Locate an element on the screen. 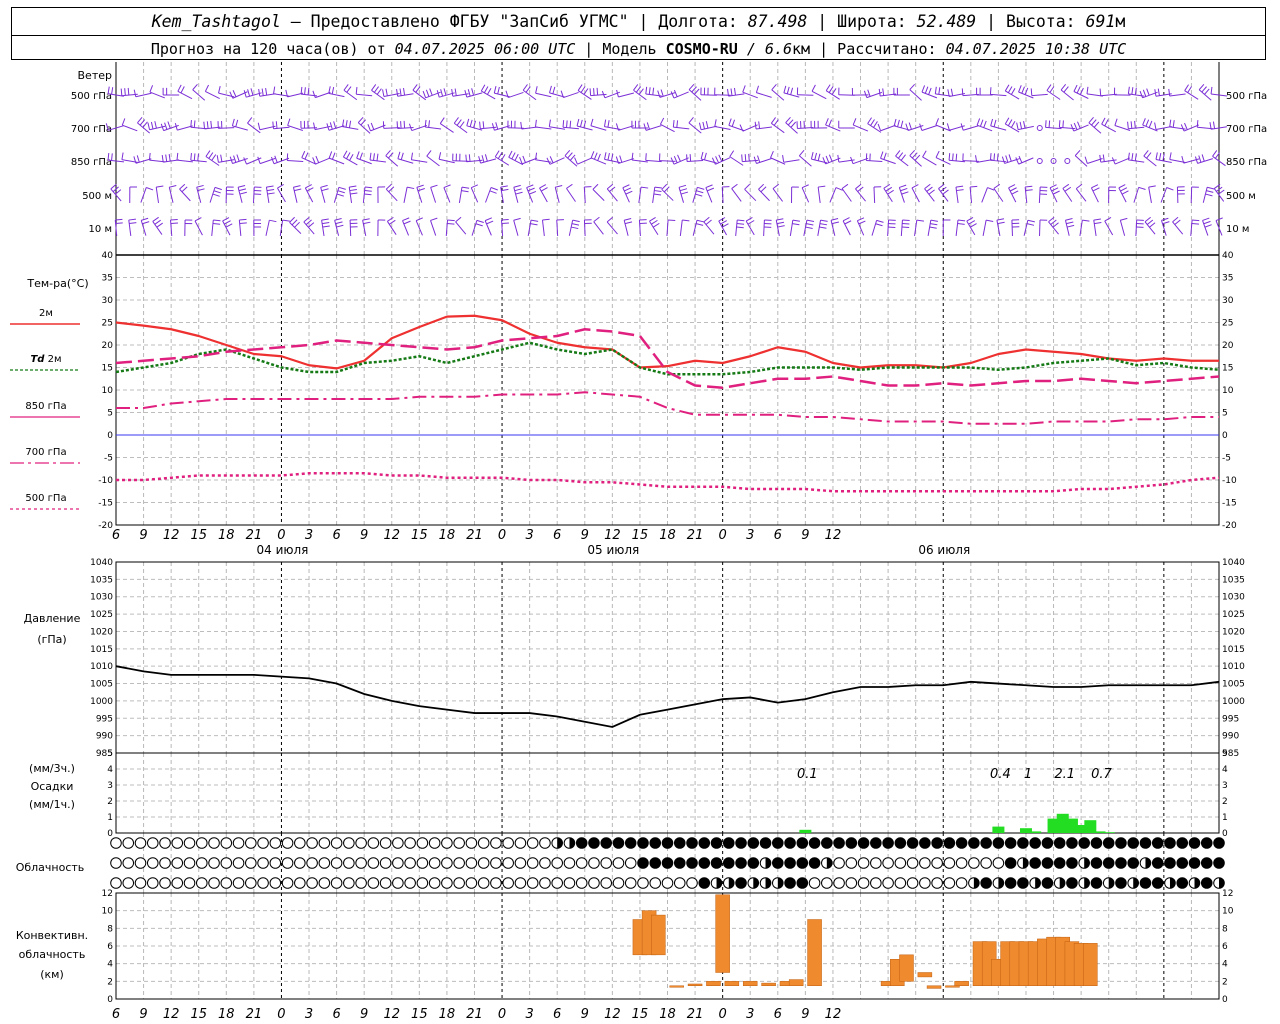  wind-level-right: 700 гПа is located at coordinates (1246, 129).